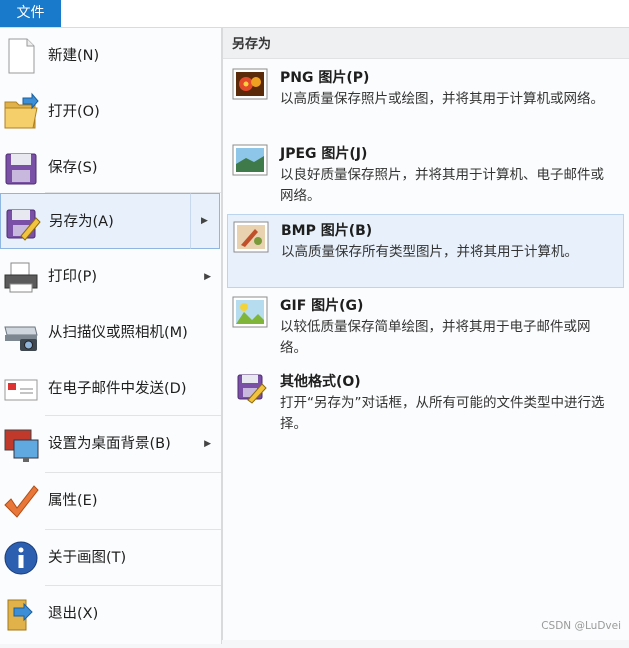 The height and width of the screenshot is (648, 629). Describe the element at coordinates (21, 277) in the screenshot. I see `printer-icon` at that location.